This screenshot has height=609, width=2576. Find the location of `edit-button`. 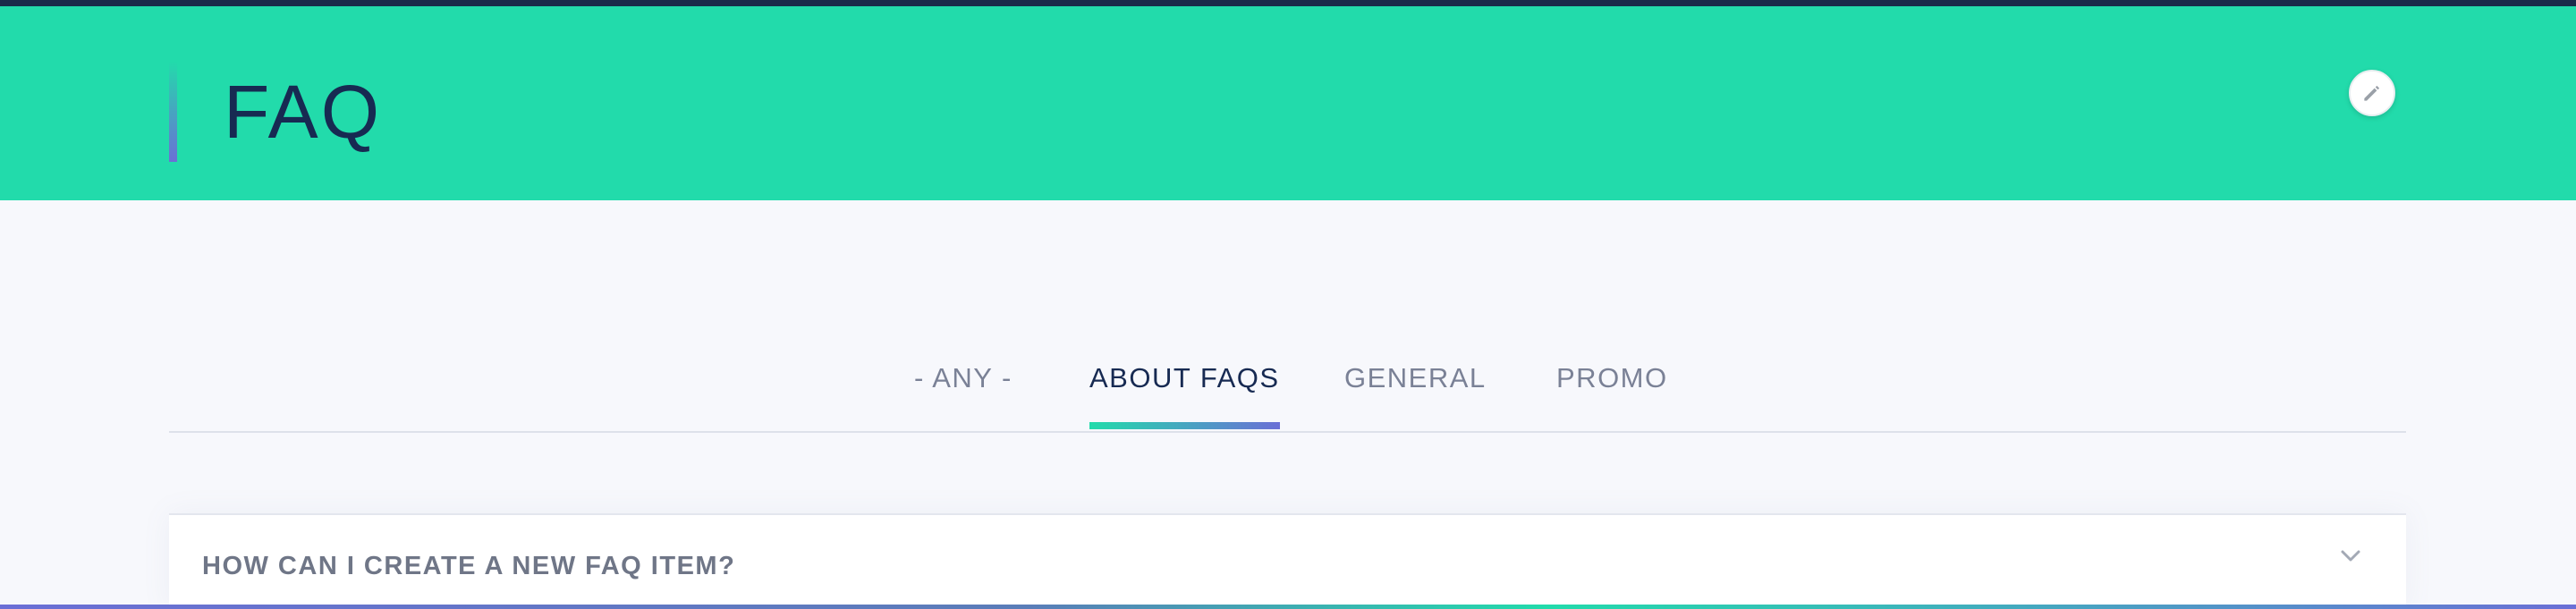

edit-button is located at coordinates (2372, 93).